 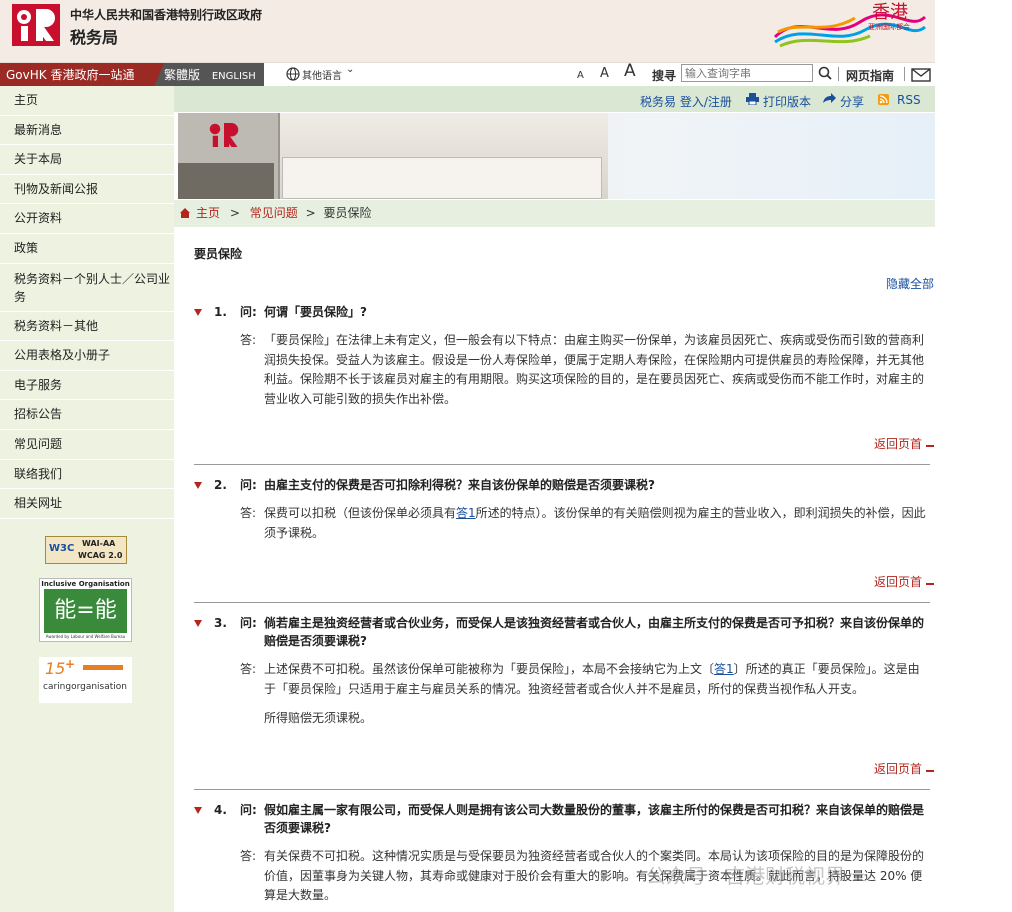 What do you see at coordinates (208, 213) in the screenshot?
I see `breadcrumb-home: 主页` at bounding box center [208, 213].